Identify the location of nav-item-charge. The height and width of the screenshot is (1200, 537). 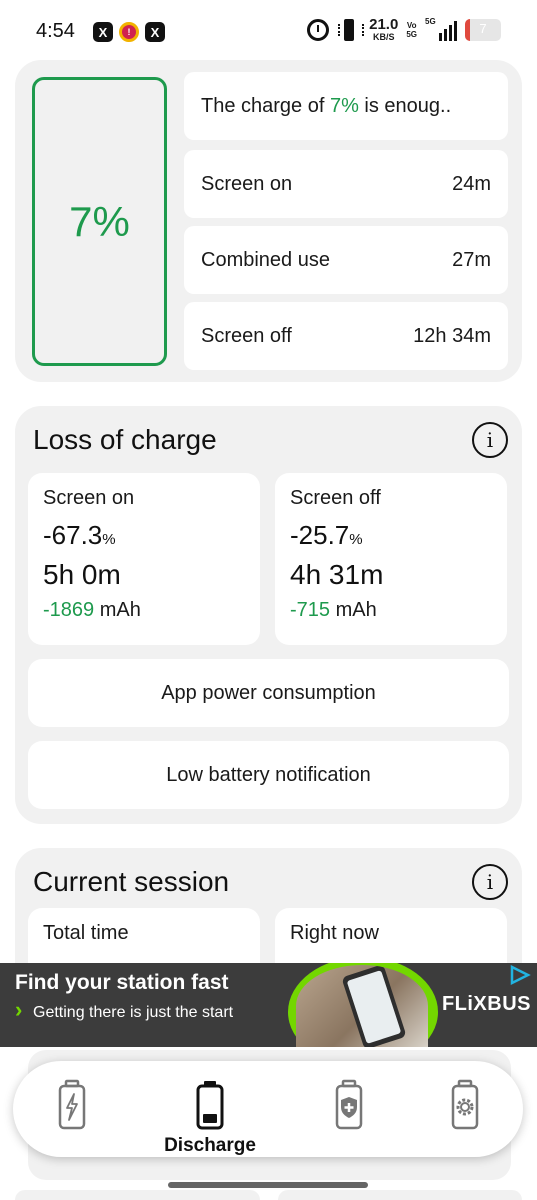
(72, 1109).